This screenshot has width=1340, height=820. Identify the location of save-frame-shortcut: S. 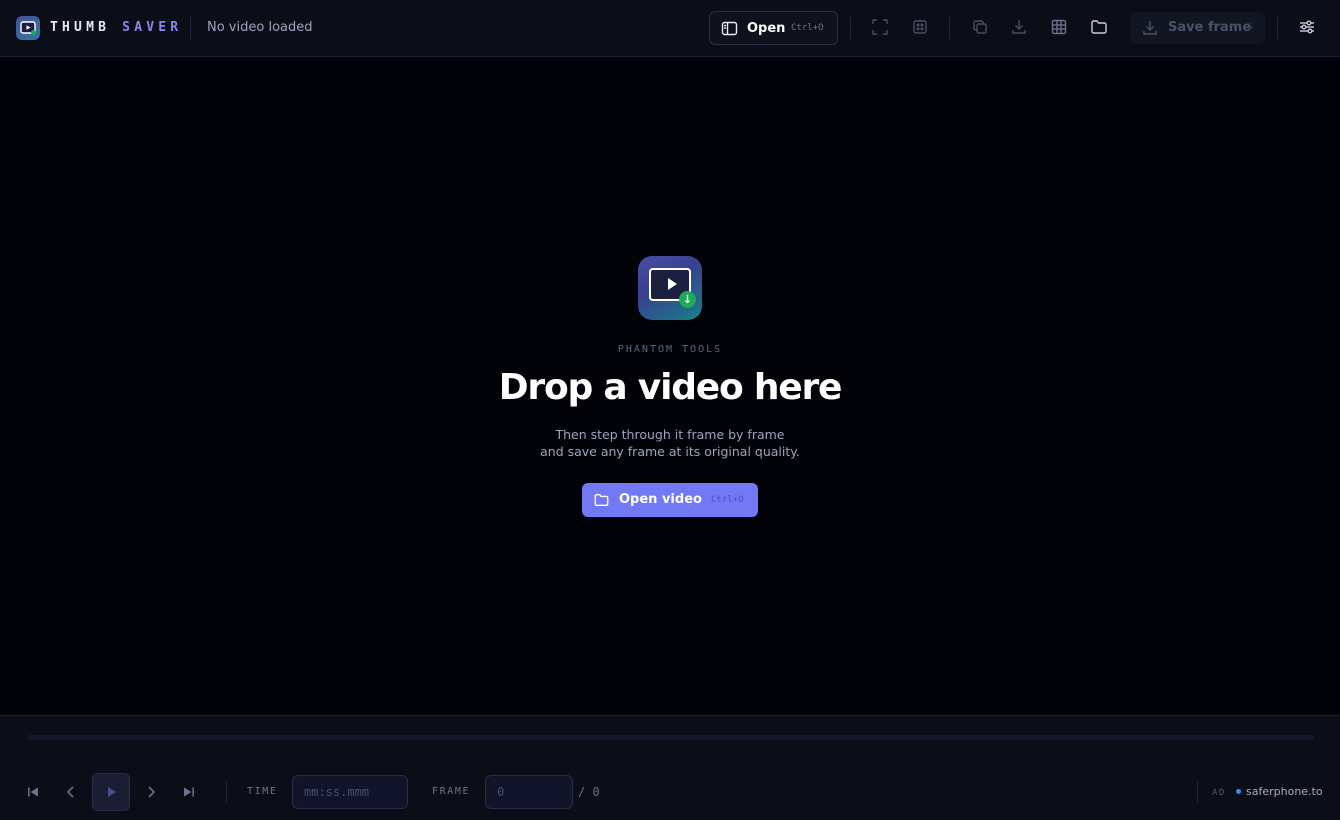
(1251, 27).